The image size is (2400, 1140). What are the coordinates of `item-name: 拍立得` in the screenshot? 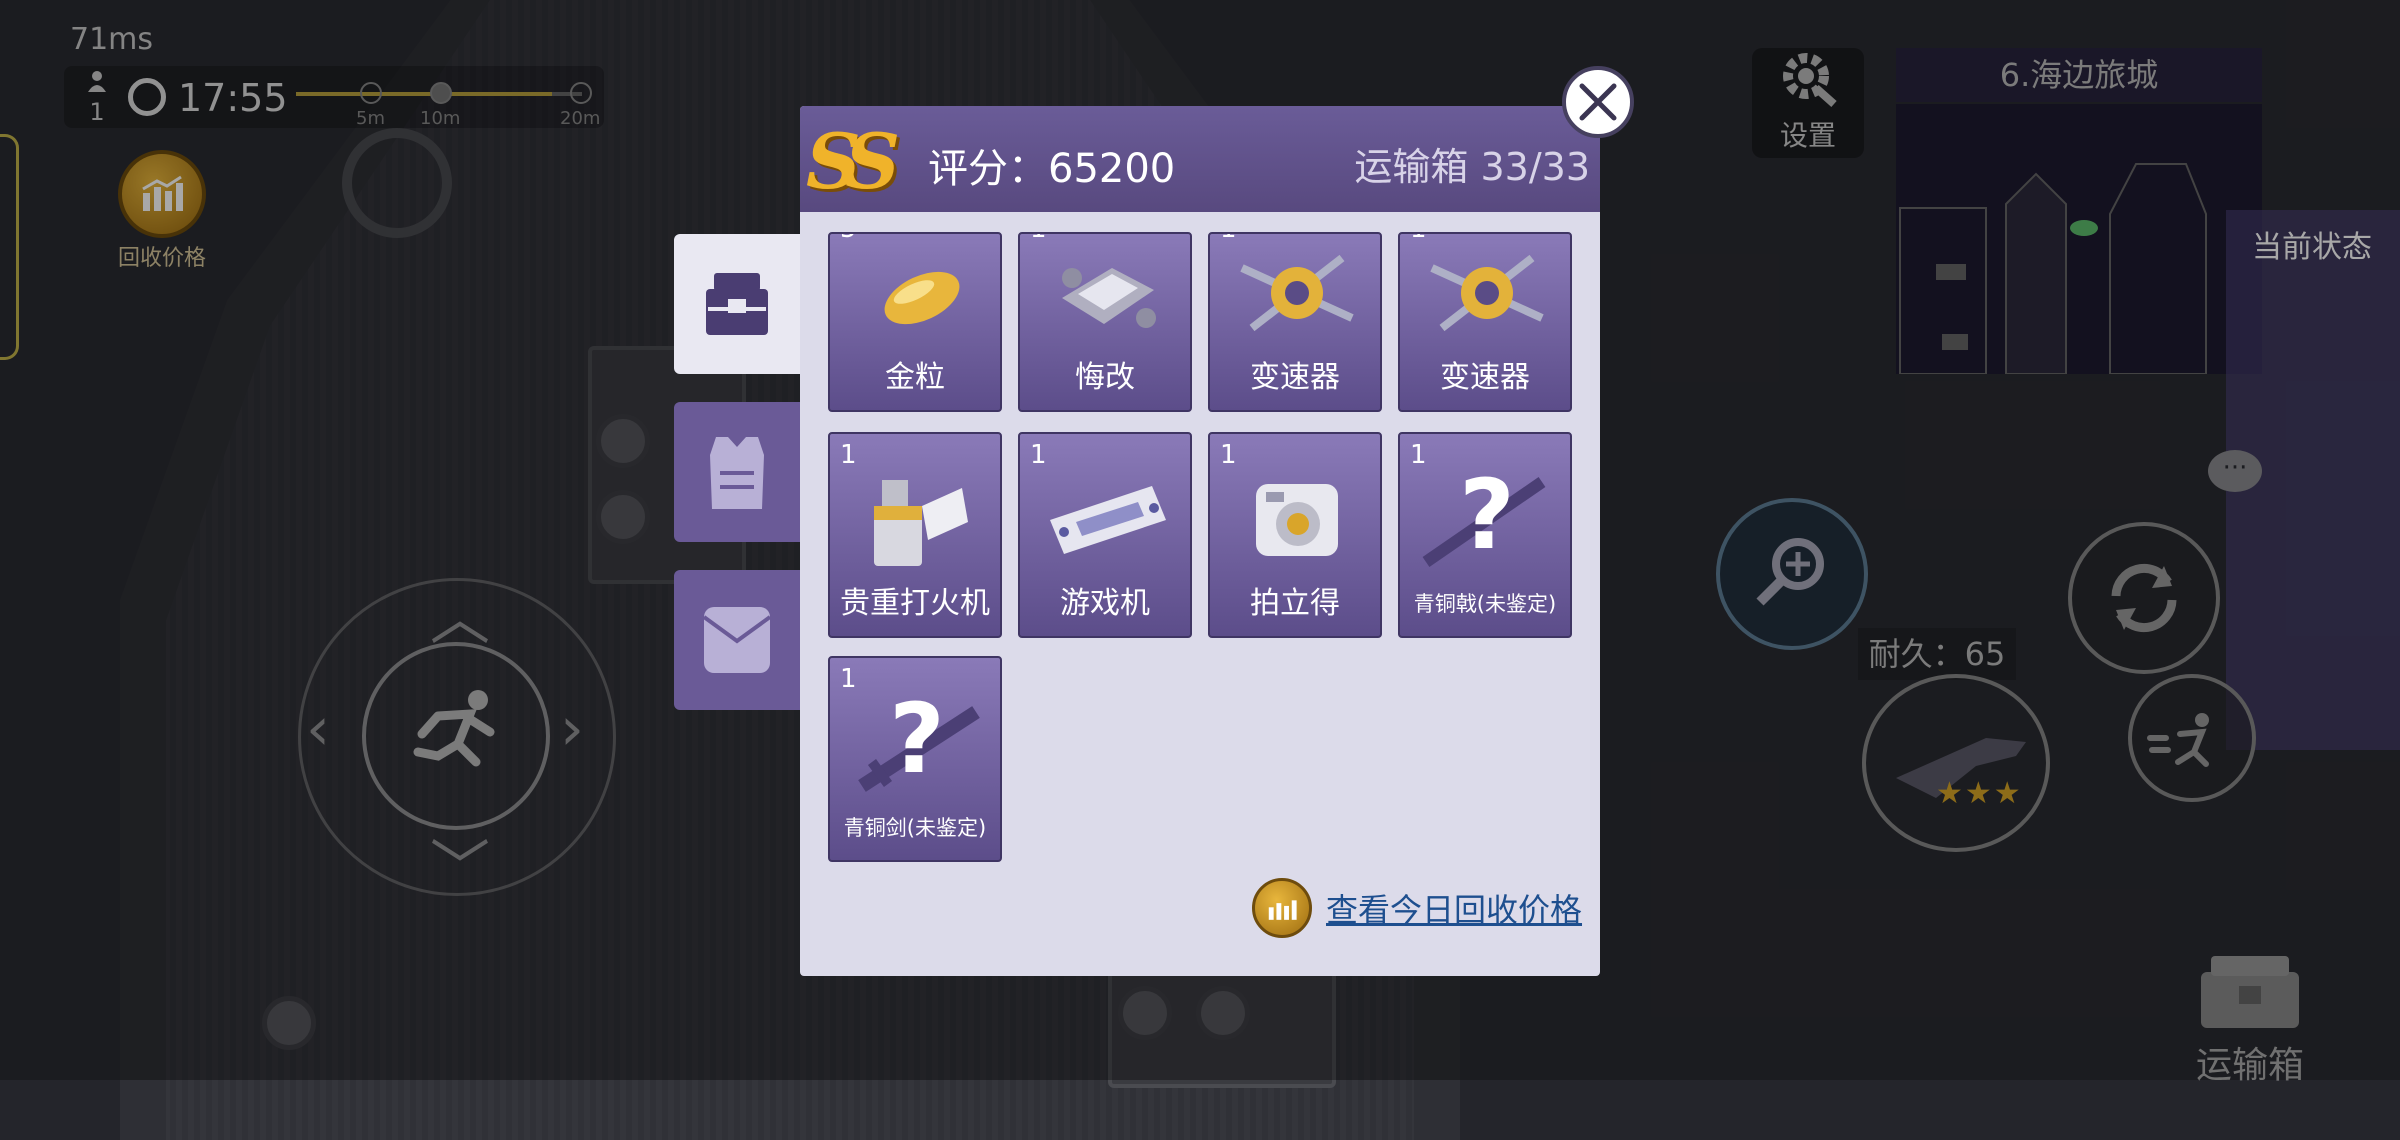 It's located at (1295, 603).